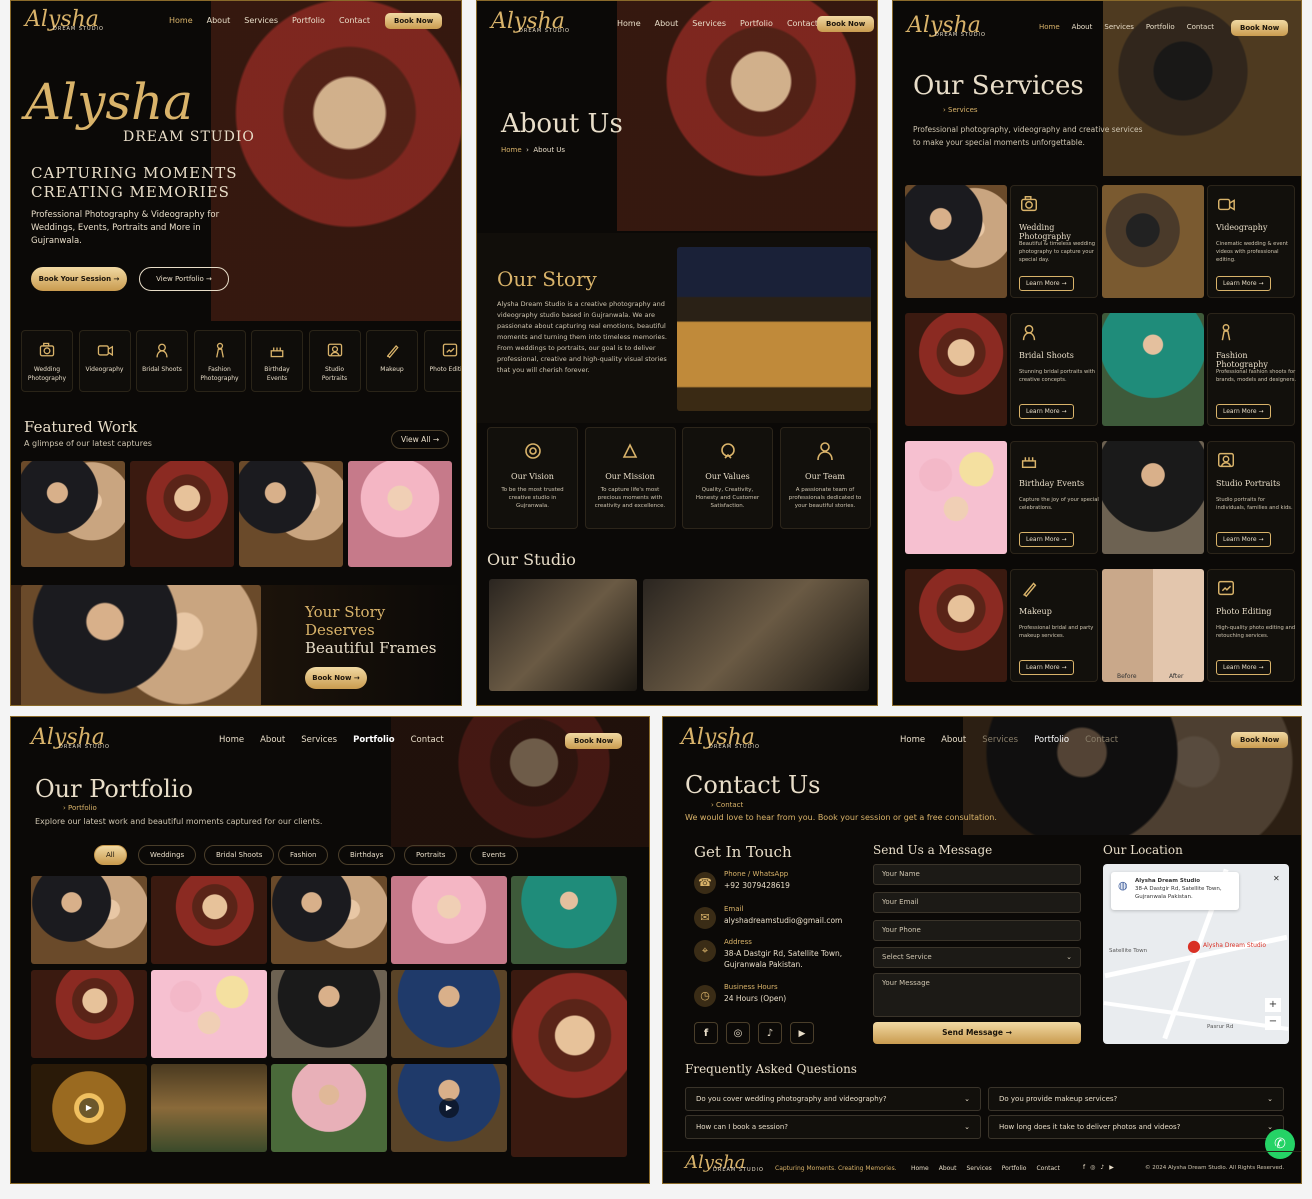 The image size is (1312, 1199). I want to click on footer-nav-about: About, so click(948, 1168).